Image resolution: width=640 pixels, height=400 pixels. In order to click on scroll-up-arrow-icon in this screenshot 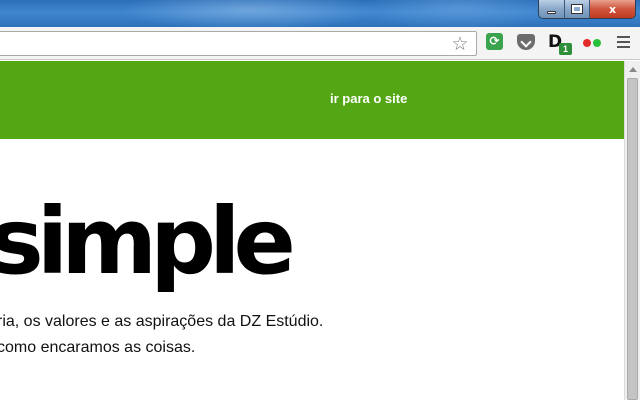, I will do `click(632, 69)`.